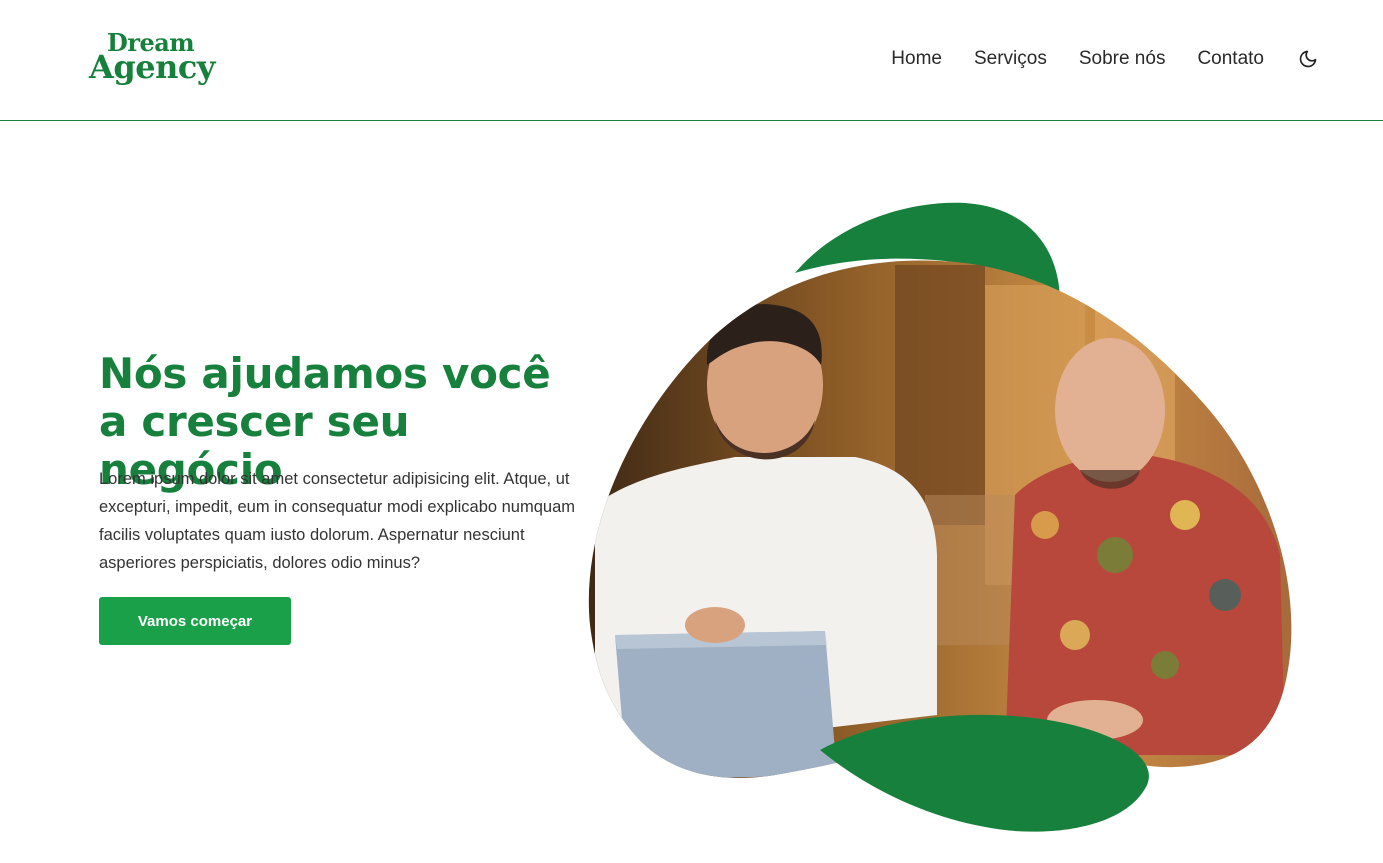 This screenshot has width=1383, height=863. What do you see at coordinates (1010, 59) in the screenshot?
I see `nav-services-link: Serviços` at bounding box center [1010, 59].